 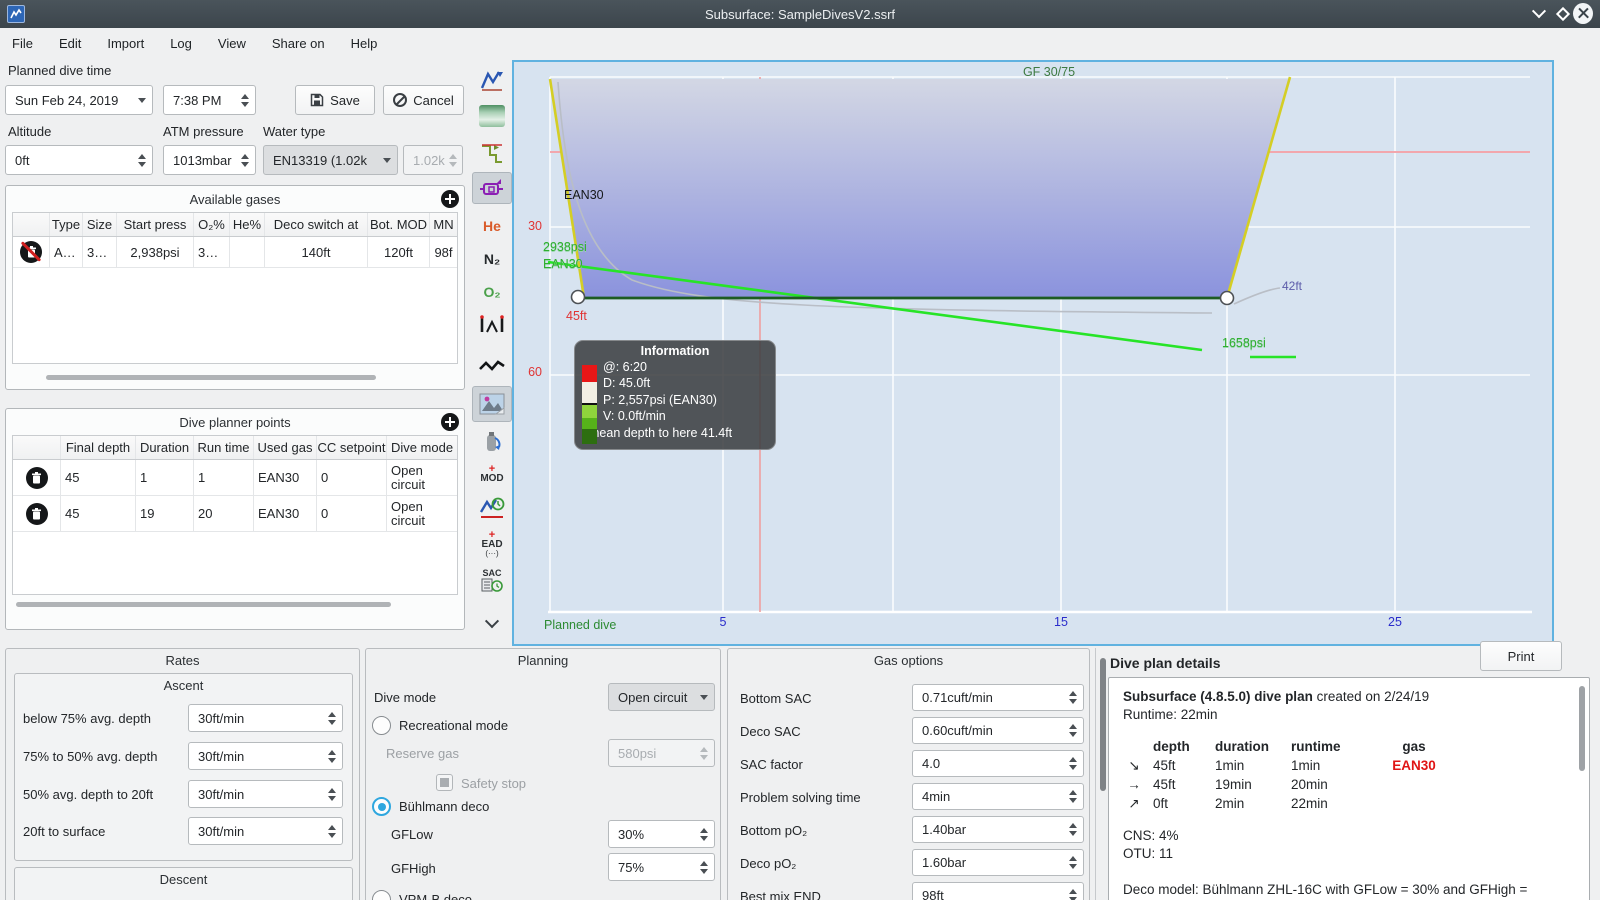 What do you see at coordinates (492, 80) in the screenshot?
I see `profile-toggle-icon` at bounding box center [492, 80].